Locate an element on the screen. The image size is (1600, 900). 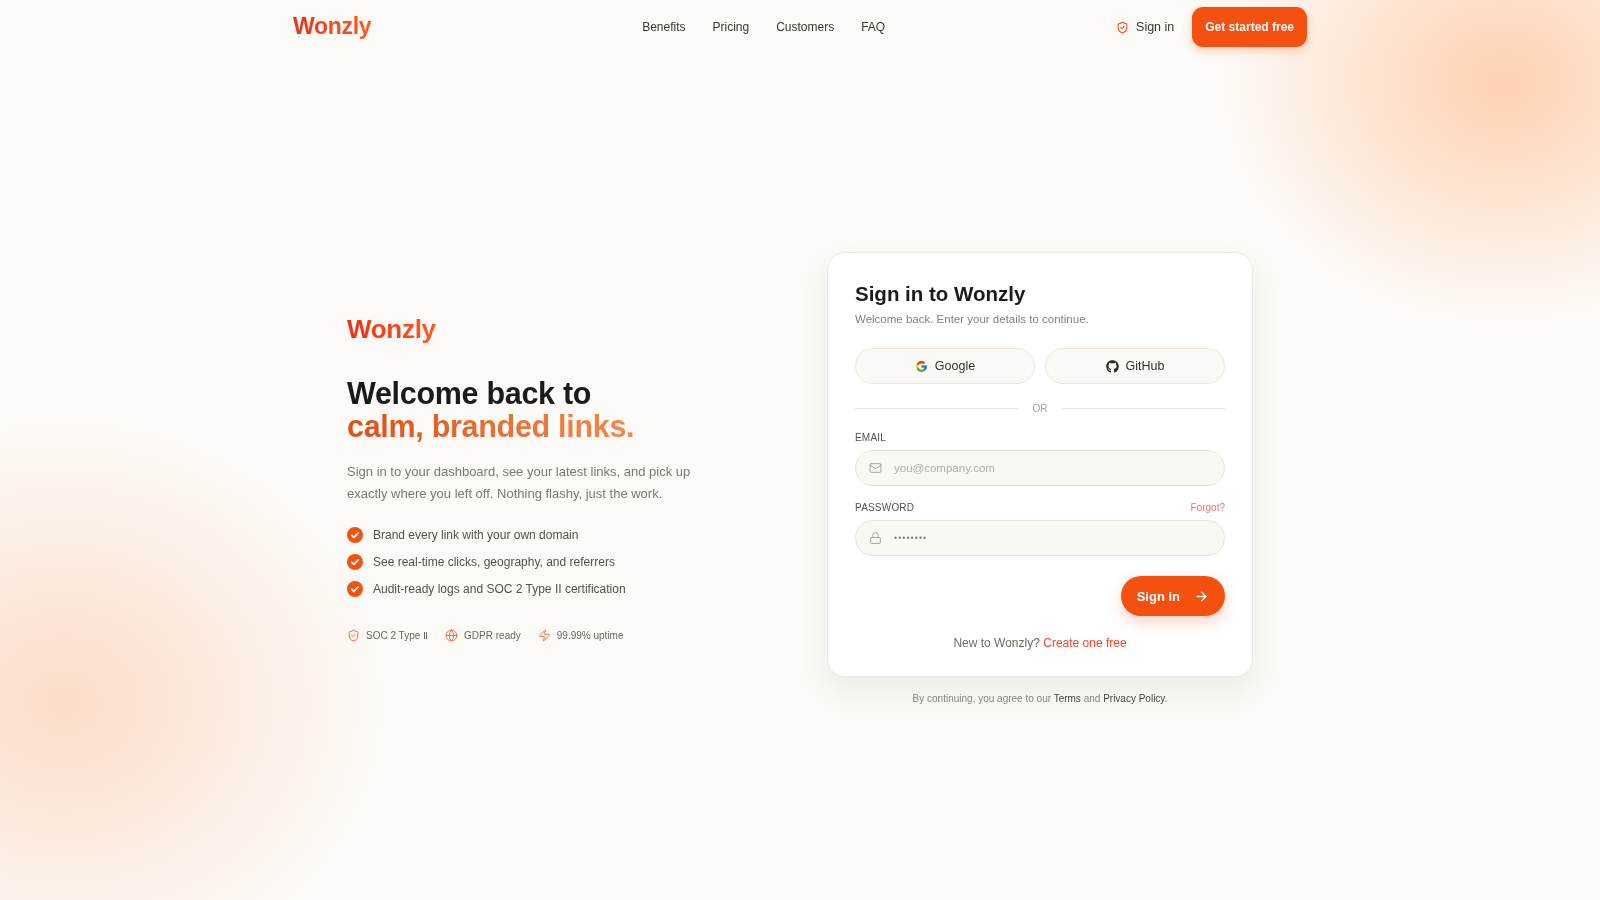
nav-link: Benefits is located at coordinates (664, 27).